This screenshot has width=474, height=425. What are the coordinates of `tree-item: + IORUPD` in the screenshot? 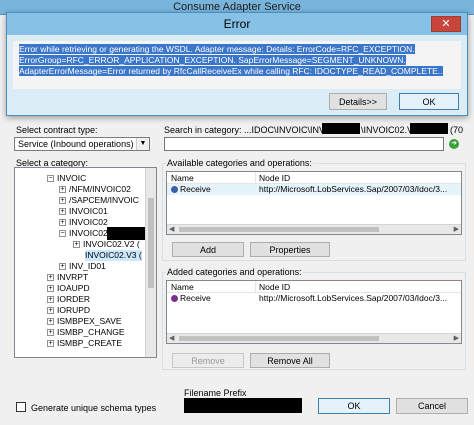 It's located at (68, 310).